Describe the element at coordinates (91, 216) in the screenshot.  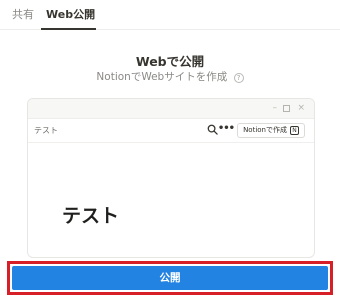
I see `preview-page-title: テスト` at that location.